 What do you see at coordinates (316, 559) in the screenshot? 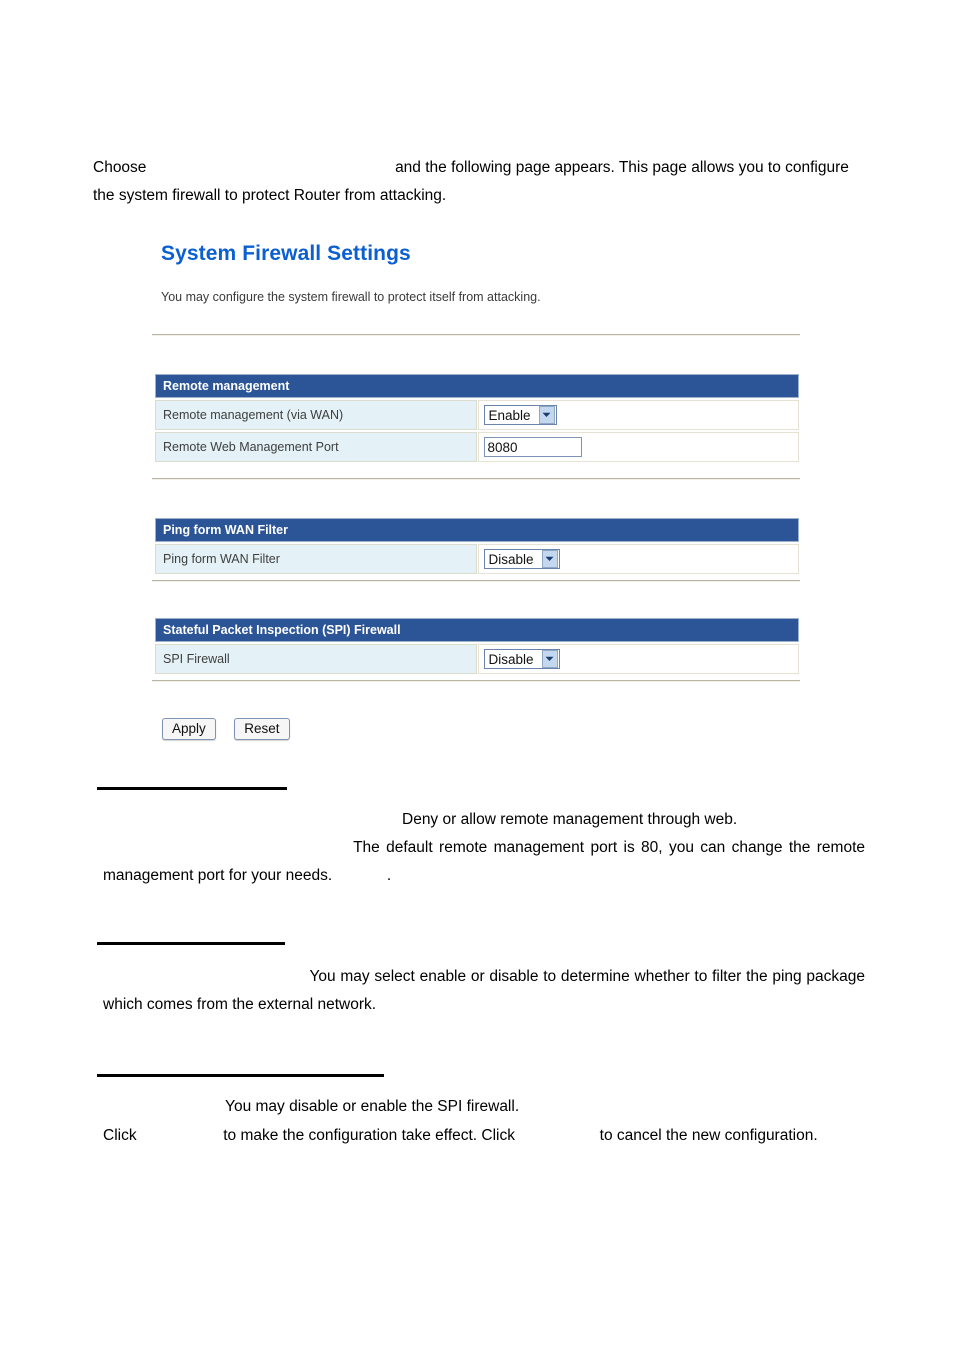
I see `row-label-ping-from-wan-filter: Ping form WAN Filter` at bounding box center [316, 559].